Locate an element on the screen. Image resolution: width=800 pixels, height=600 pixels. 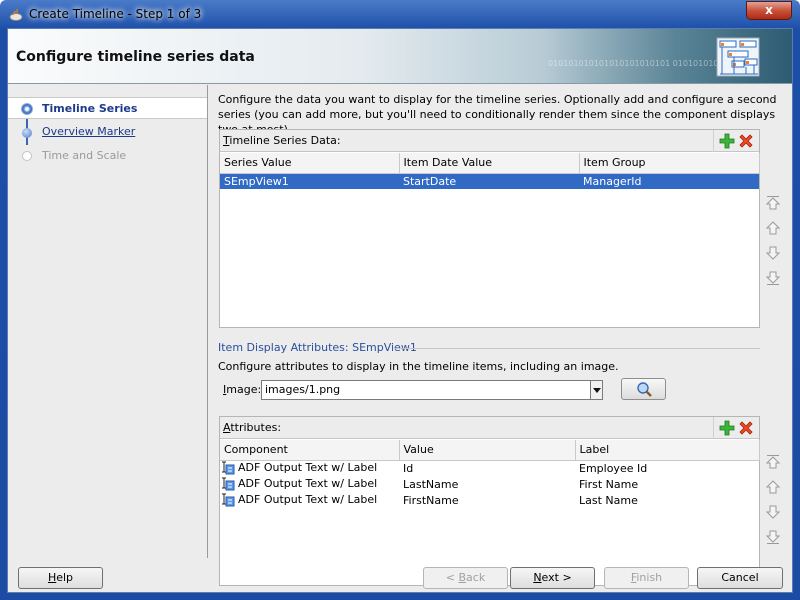
page-title: Configure timeline series data is located at coordinates (135, 57).